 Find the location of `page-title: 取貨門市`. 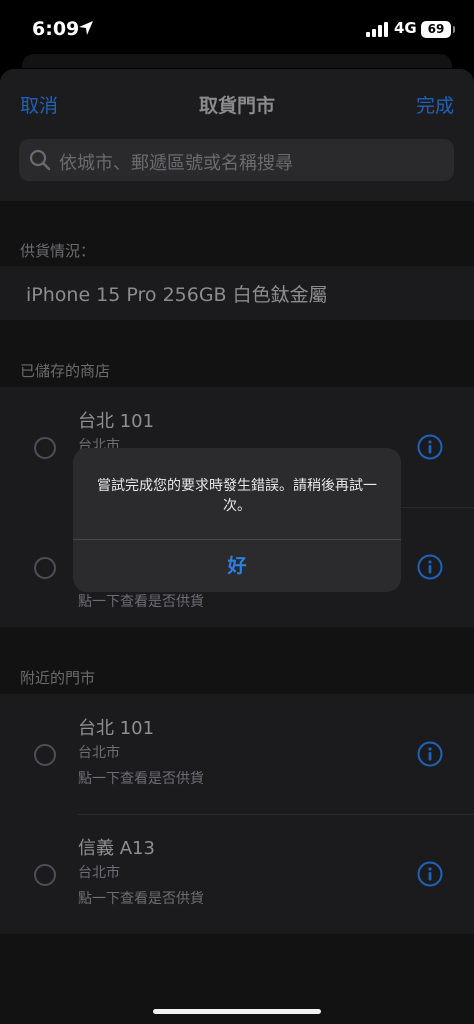

page-title: 取貨門市 is located at coordinates (236, 106).